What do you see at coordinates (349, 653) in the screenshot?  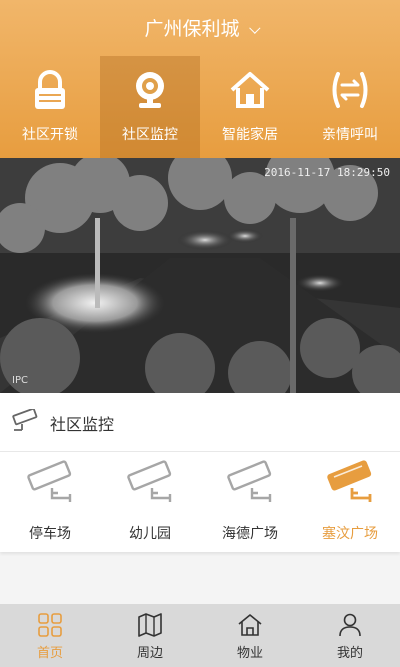 I see `nav-label: 我的` at bounding box center [349, 653].